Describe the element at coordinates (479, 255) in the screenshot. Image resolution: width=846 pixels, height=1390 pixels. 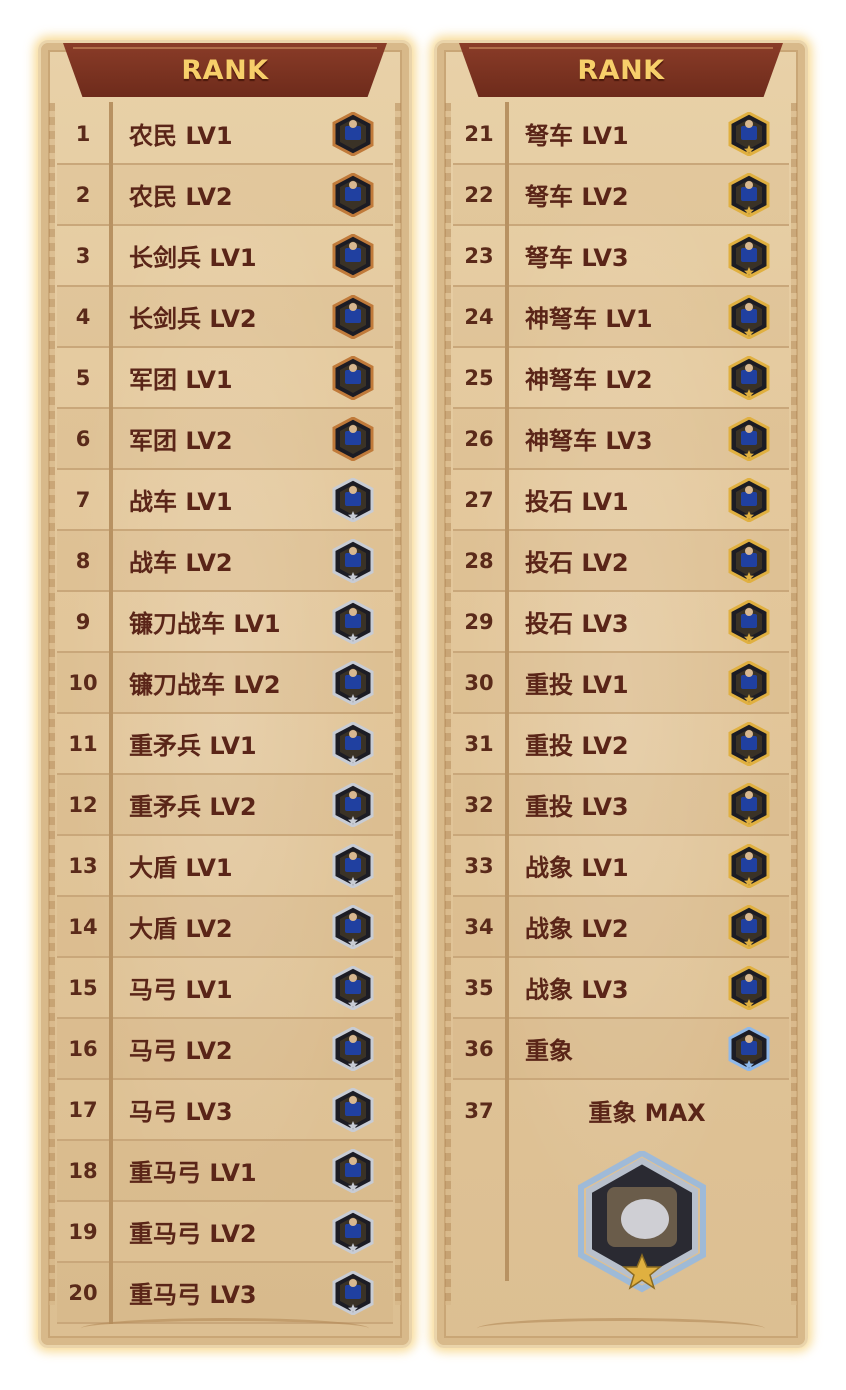
I see `rank-number: 23` at that location.